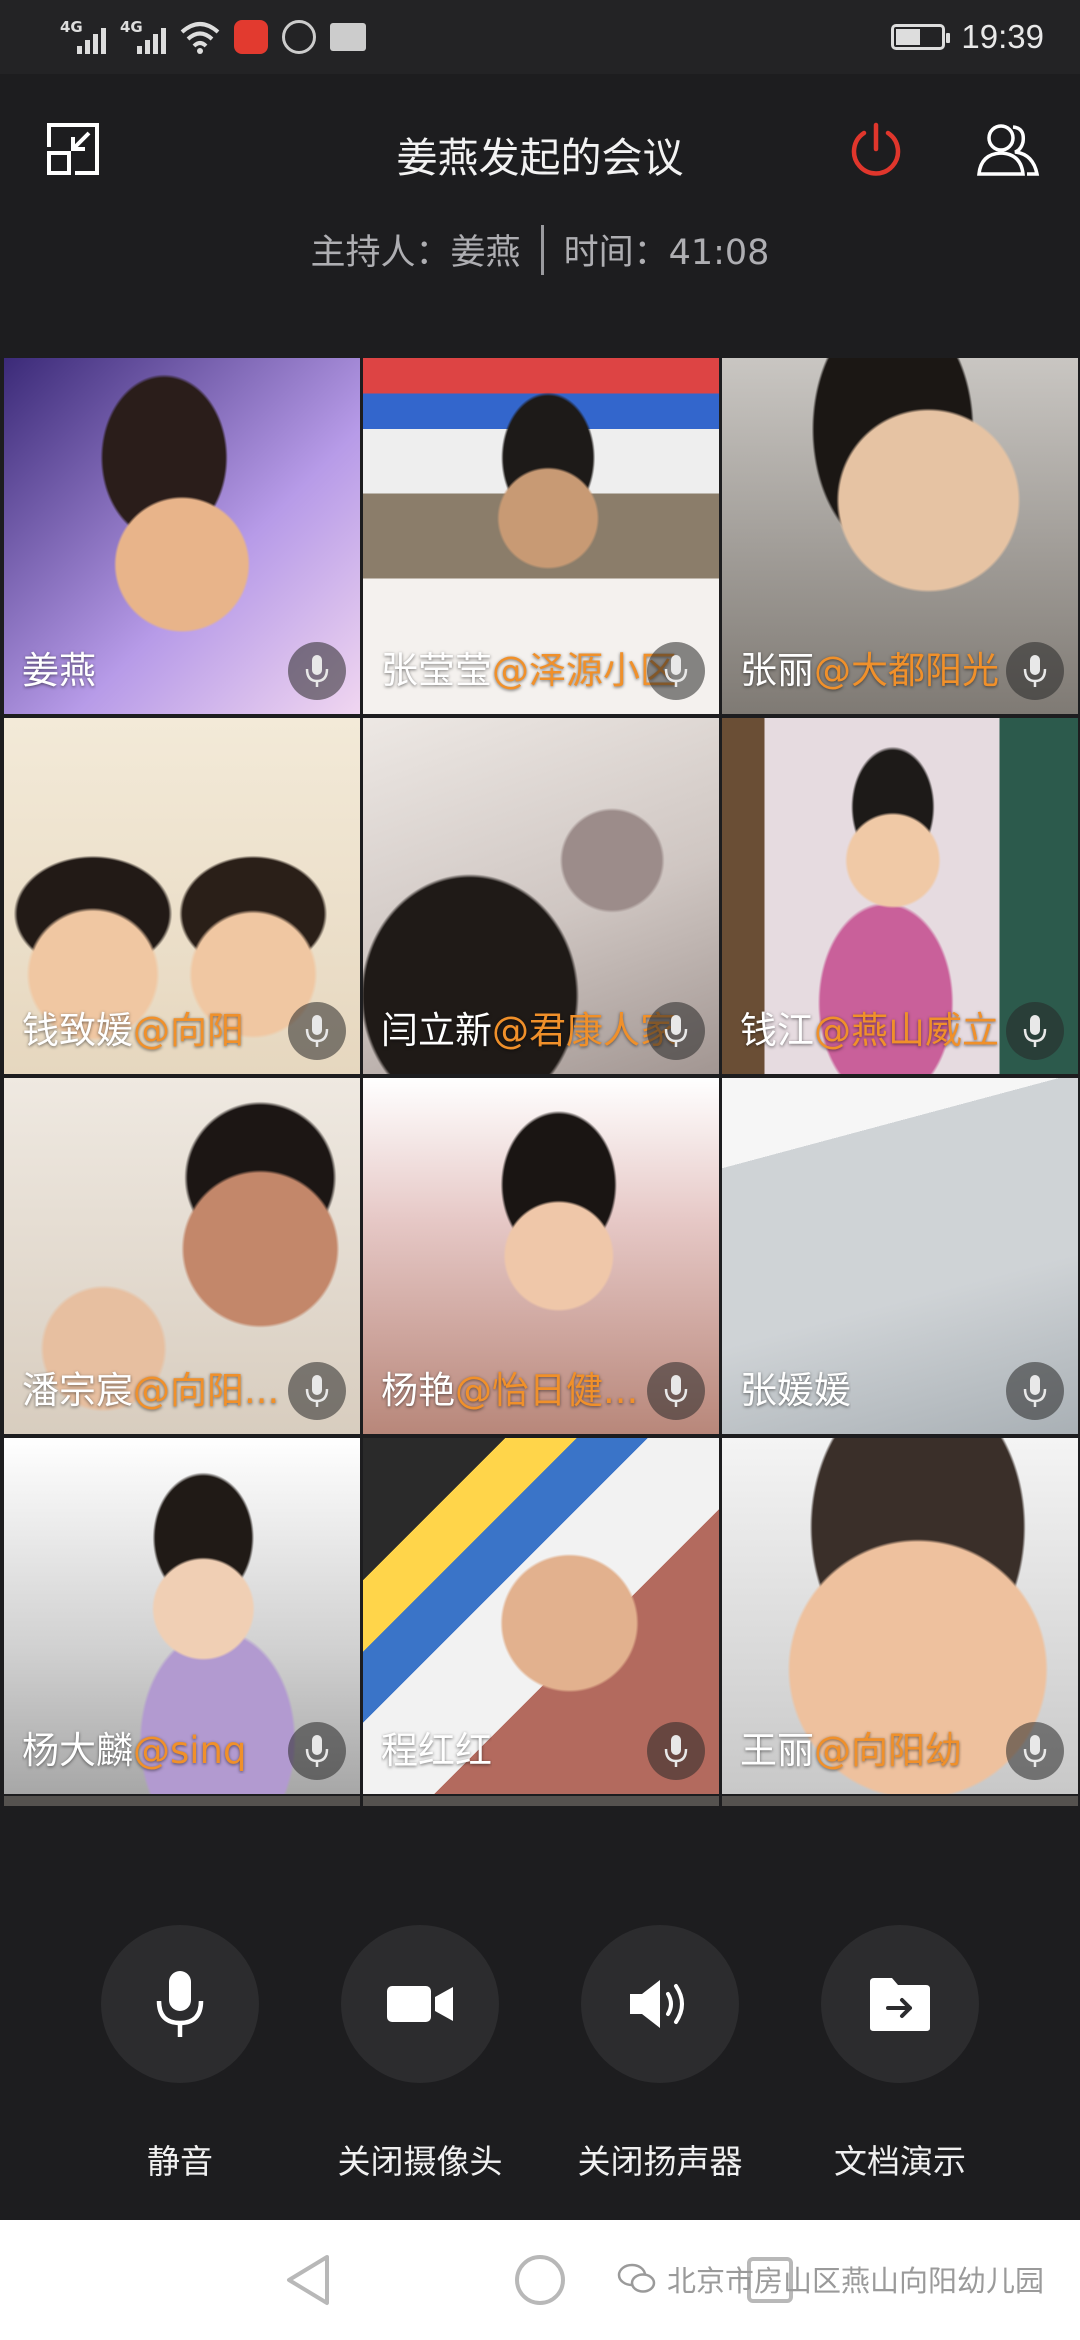  I want to click on participant-label: 杨大麟@sinq, so click(134, 1747).